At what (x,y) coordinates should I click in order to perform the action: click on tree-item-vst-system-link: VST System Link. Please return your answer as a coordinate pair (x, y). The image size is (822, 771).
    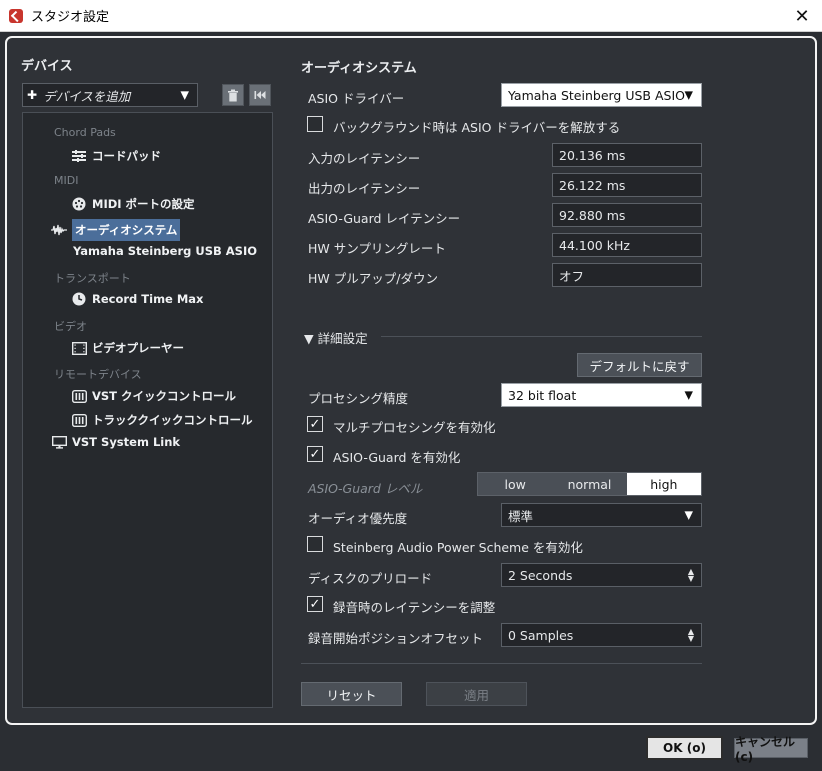
    Looking at the image, I should click on (115, 442).